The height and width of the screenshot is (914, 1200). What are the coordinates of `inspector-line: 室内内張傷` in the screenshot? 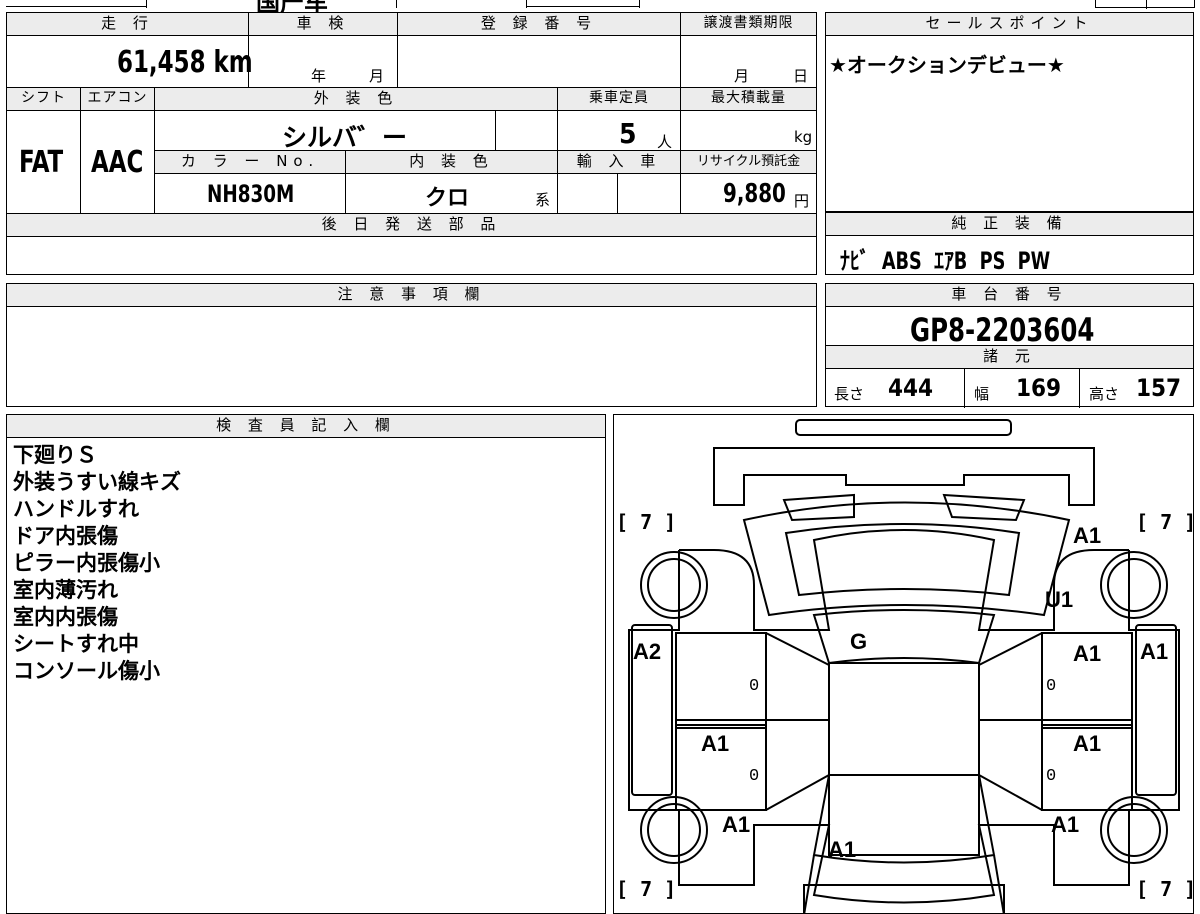 It's located at (65, 617).